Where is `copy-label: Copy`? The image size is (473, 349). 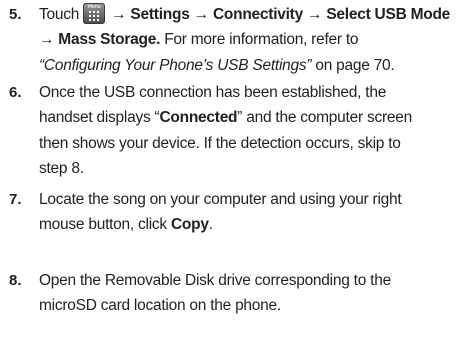
copy-label: Copy is located at coordinates (189, 225).